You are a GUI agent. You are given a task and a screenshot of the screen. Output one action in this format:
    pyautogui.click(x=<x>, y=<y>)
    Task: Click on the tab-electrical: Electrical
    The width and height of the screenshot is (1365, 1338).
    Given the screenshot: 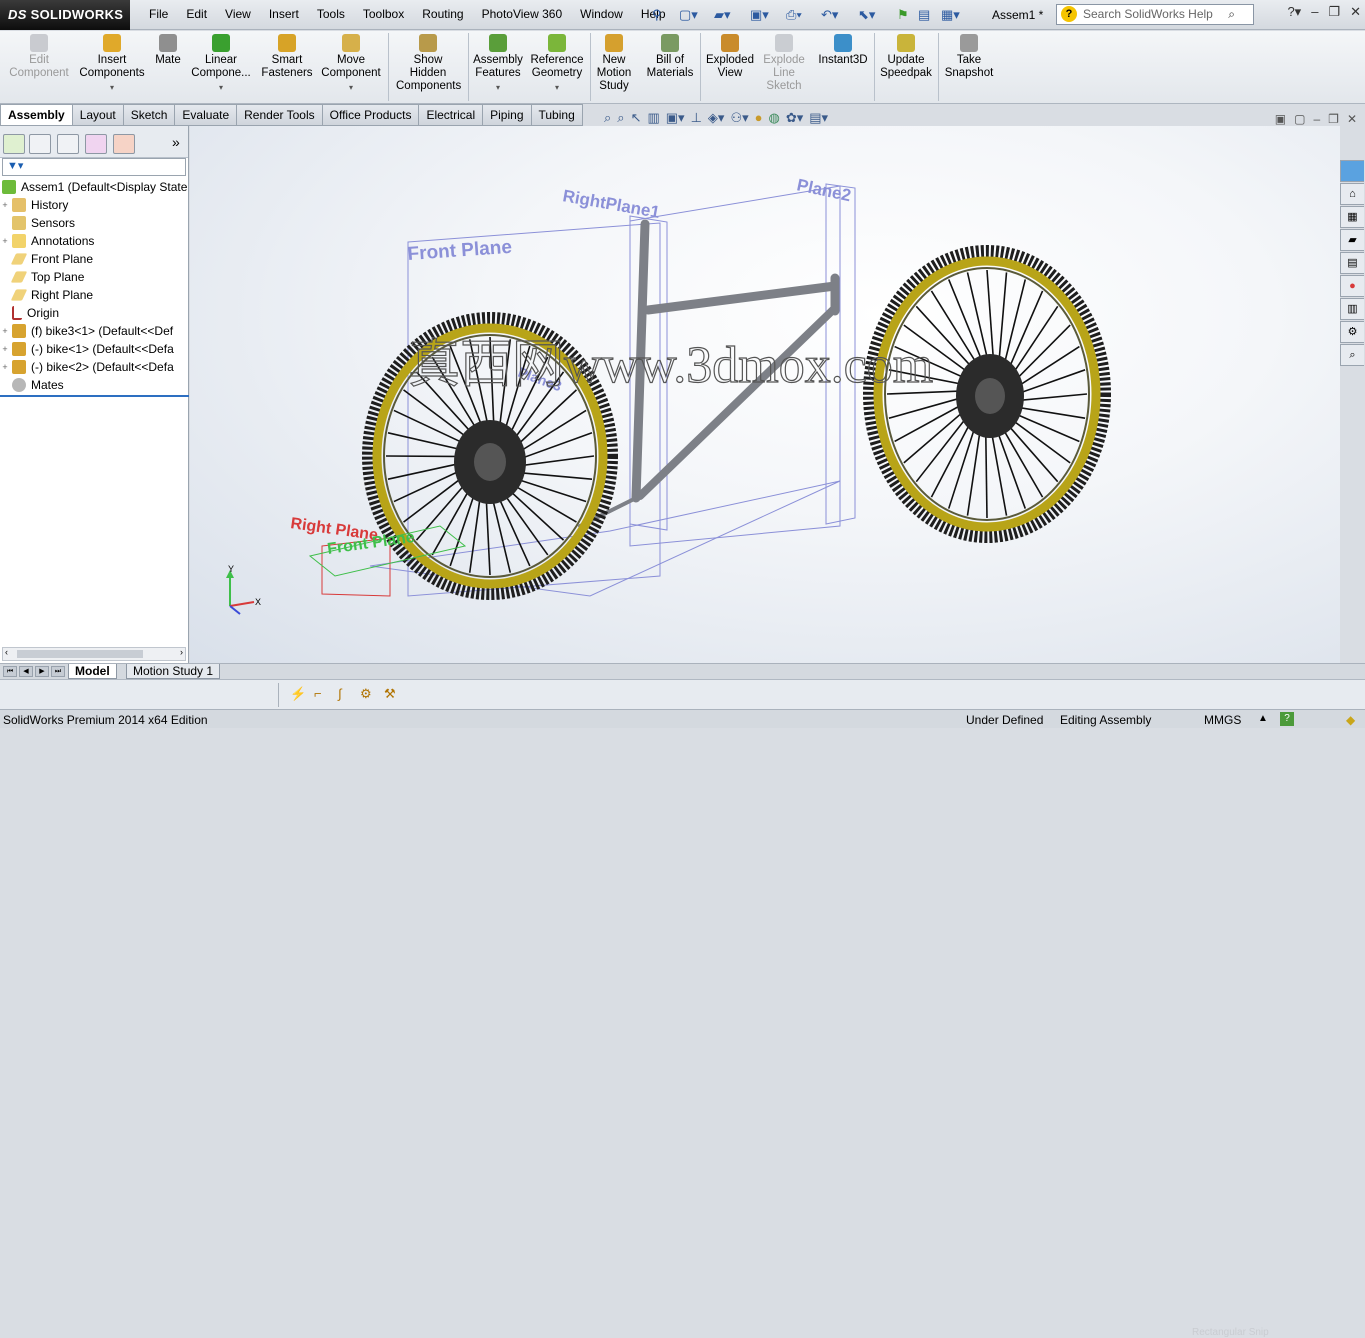 What is the action you would take?
    pyautogui.click(x=451, y=115)
    